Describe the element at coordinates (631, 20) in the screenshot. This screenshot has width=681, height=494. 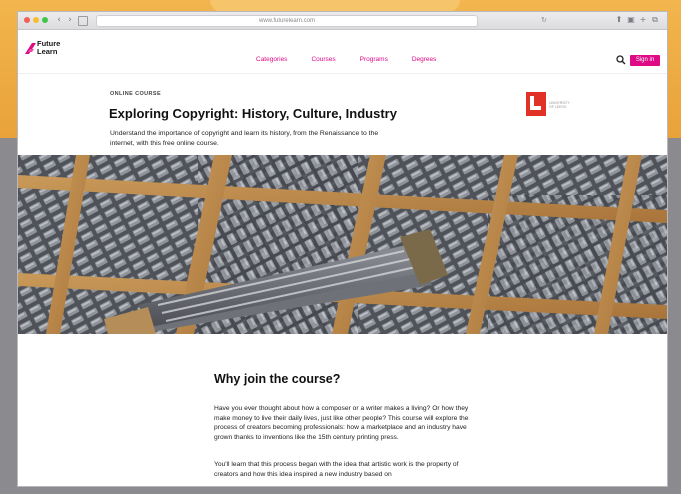
I see `tabs-icon: ▣` at that location.